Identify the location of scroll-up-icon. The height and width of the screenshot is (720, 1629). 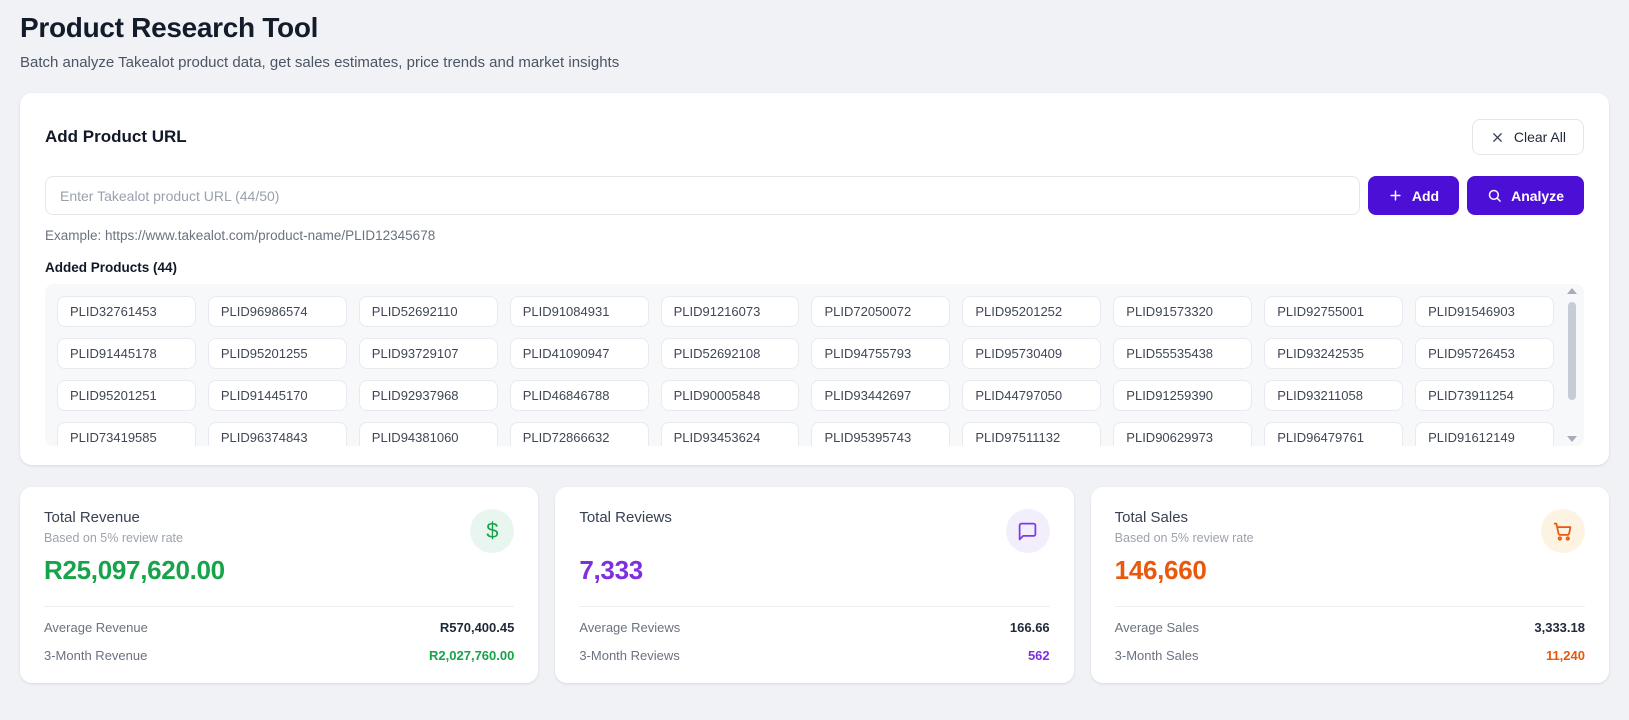
(1572, 291).